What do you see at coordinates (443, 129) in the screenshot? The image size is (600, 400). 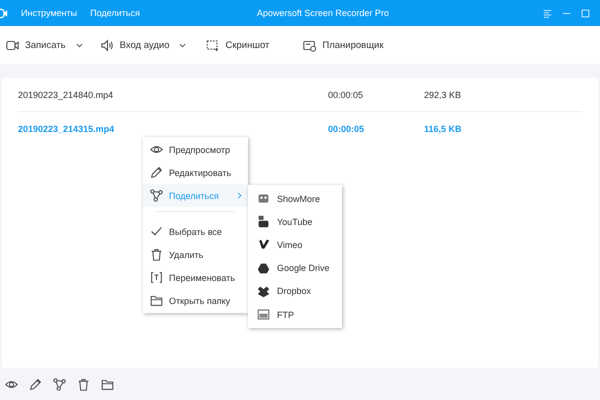 I see `file-size: 116,5 KB` at bounding box center [443, 129].